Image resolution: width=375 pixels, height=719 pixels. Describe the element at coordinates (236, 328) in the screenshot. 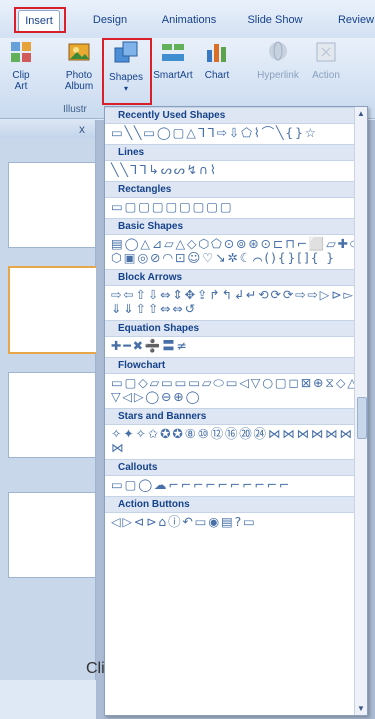

I see `section-title: Equation Shapes` at that location.